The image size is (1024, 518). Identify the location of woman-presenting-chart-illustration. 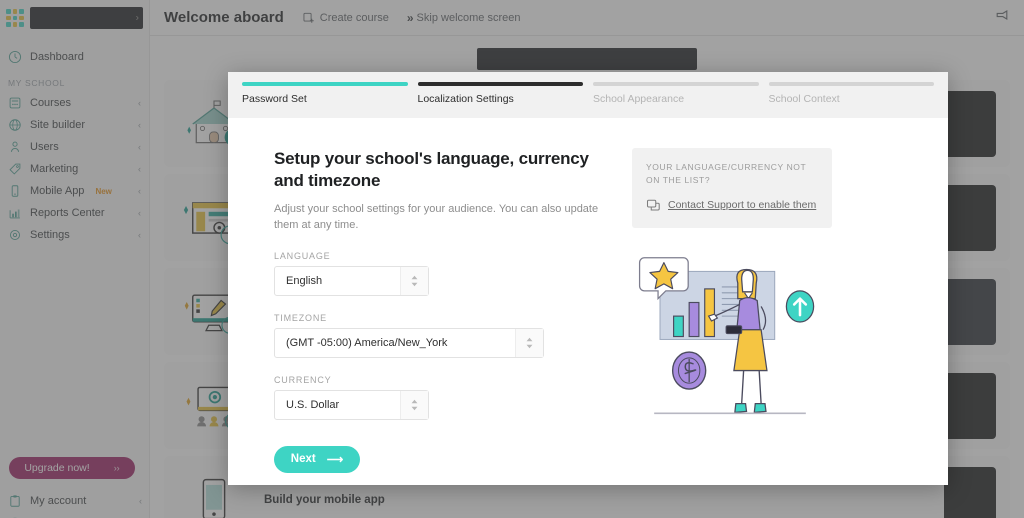
(726, 335).